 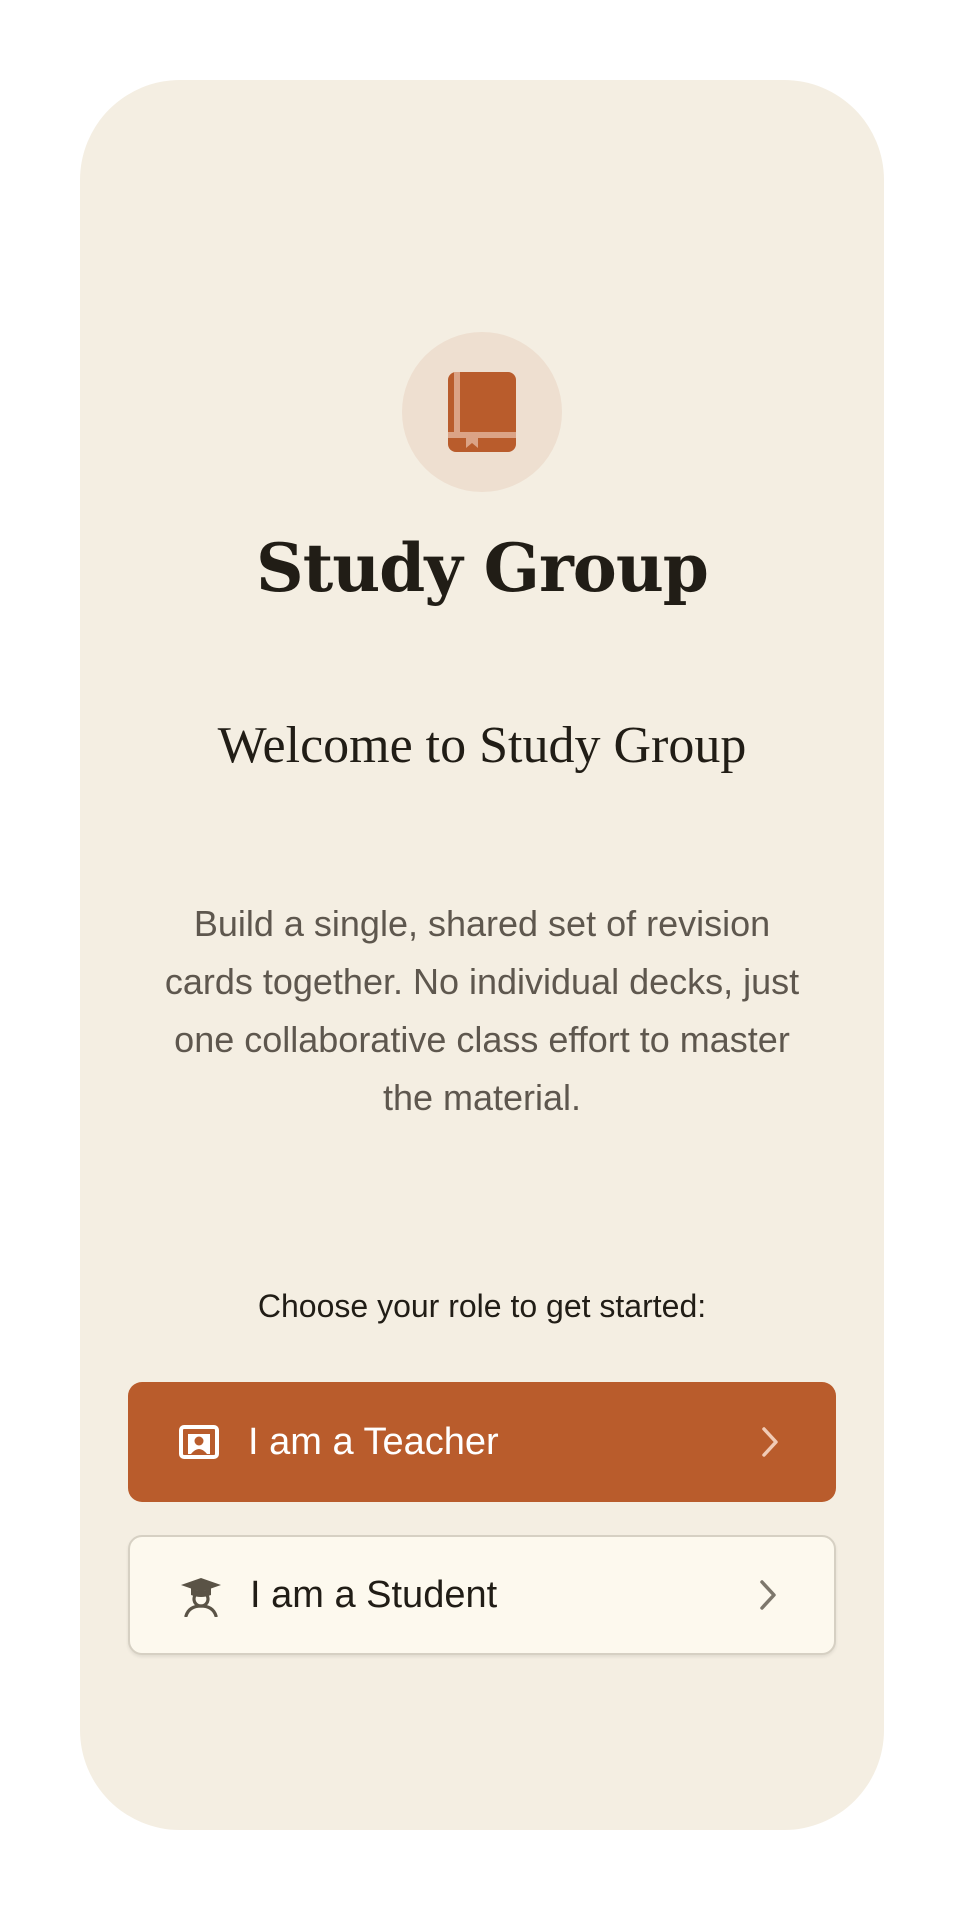 What do you see at coordinates (482, 1306) in the screenshot?
I see `role-prompt: Choose your role to get started:` at bounding box center [482, 1306].